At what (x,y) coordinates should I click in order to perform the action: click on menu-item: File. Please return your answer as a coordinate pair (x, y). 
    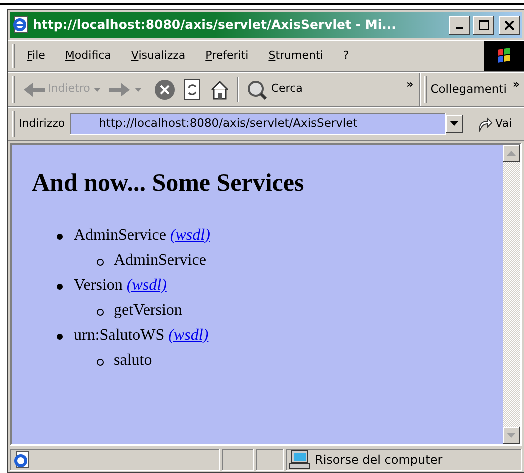
    Looking at the image, I should click on (36, 56).